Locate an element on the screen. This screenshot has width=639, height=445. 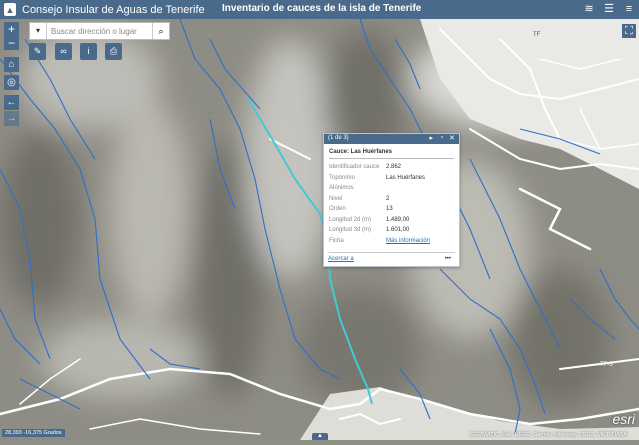
search-box: ▾ Buscar dirección o lugar ⌕ is located at coordinates (99, 31).